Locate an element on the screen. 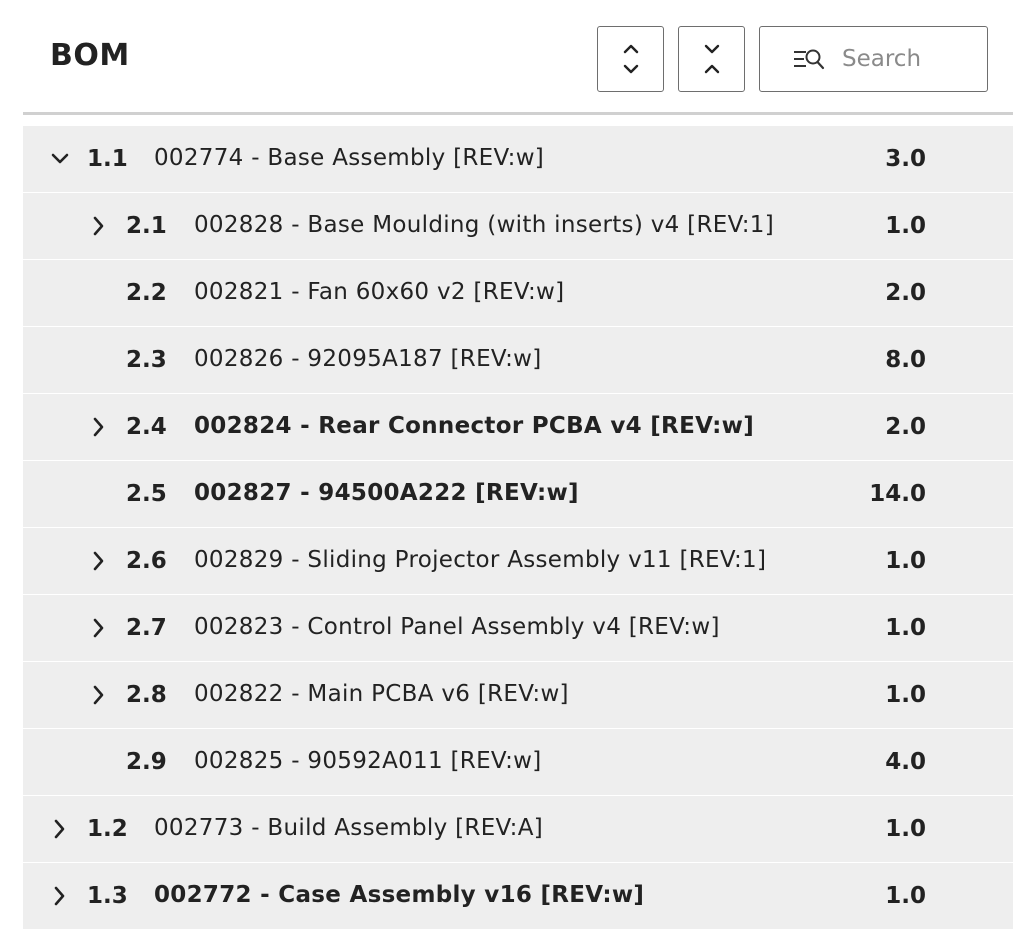 This screenshot has width=1032, height=946. bom-item-number: 2.4 is located at coordinates (146, 427).